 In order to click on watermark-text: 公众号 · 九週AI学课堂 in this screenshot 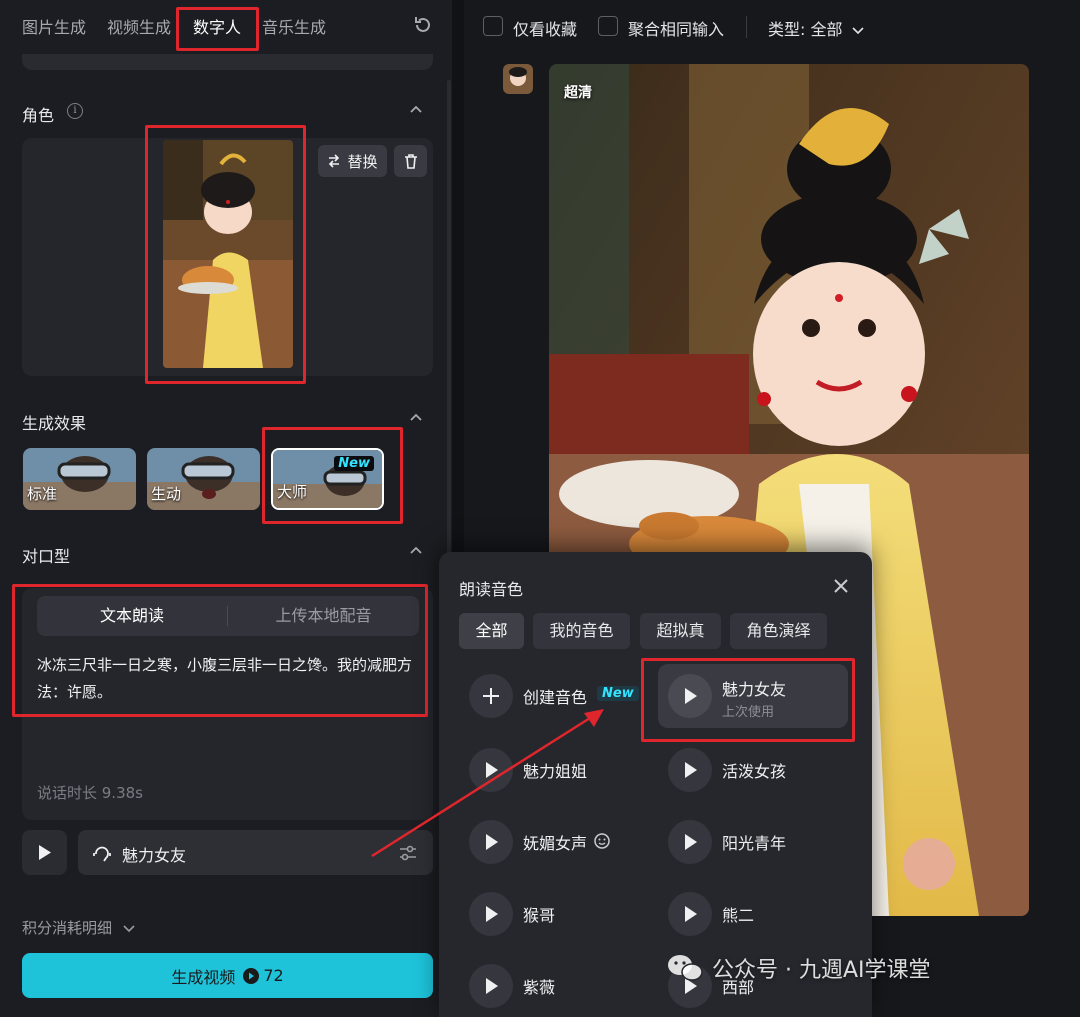, I will do `click(821, 970)`.